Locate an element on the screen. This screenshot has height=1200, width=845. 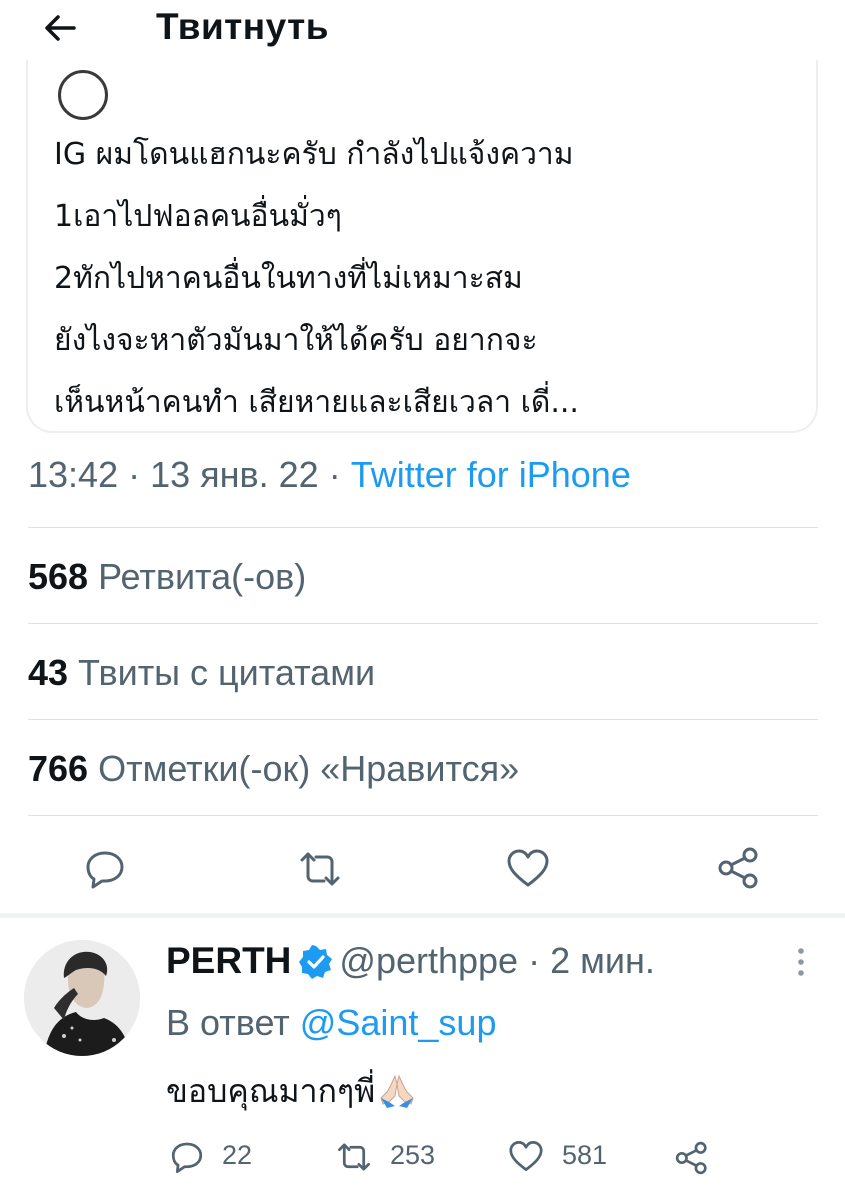
reply-author-row: PERTH @perthppe · 2 мин. is located at coordinates (410, 964).